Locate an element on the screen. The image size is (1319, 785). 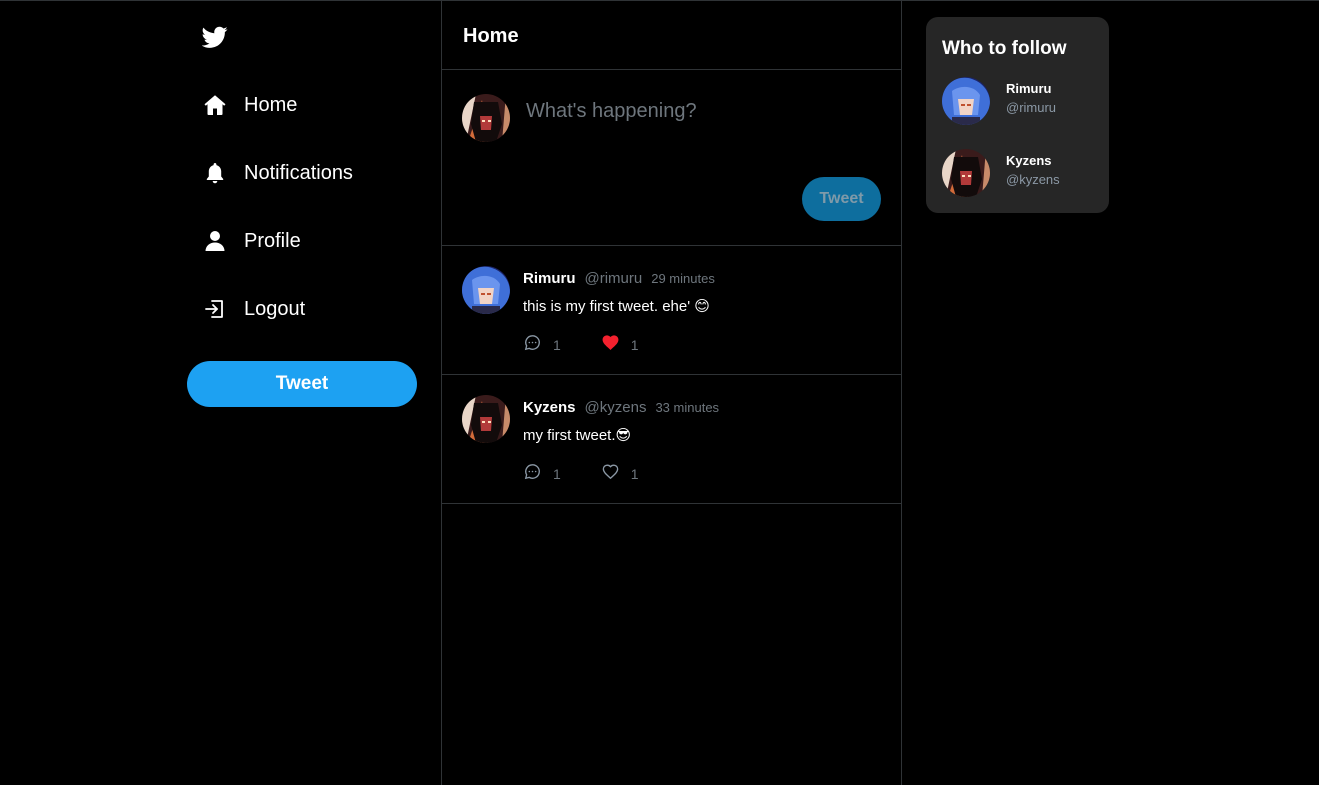
follow-handle: @kyzens is located at coordinates (1033, 179).